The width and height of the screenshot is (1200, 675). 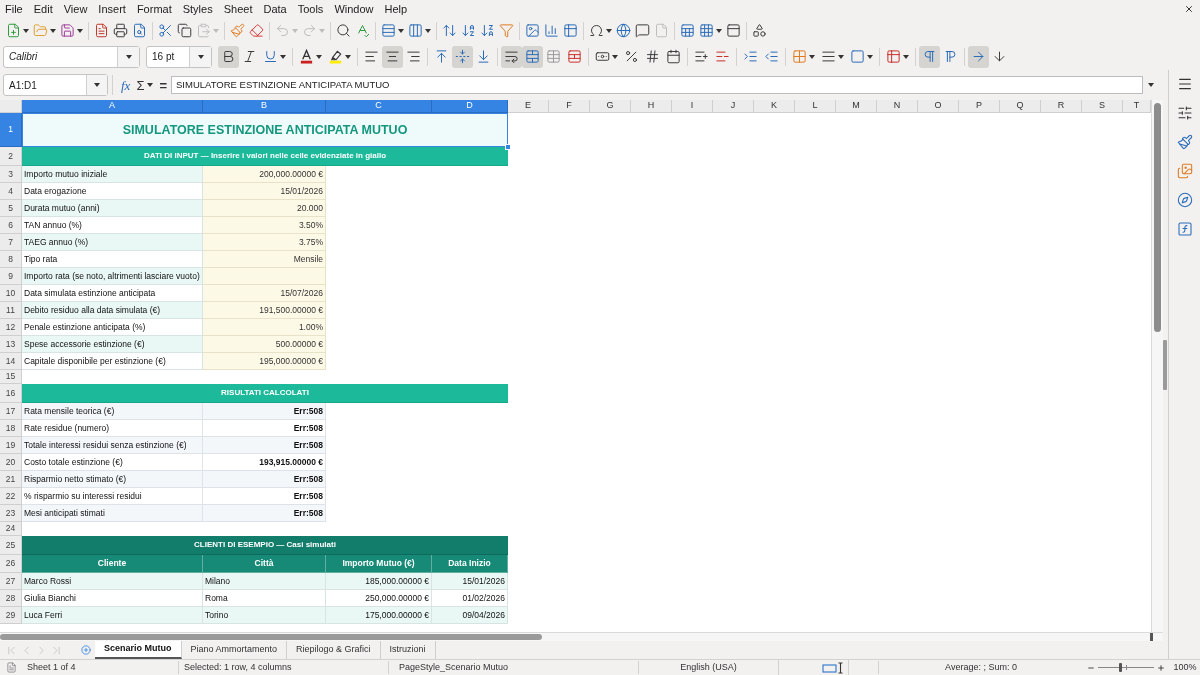 I want to click on zoom-slider, so click(x=1126, y=667).